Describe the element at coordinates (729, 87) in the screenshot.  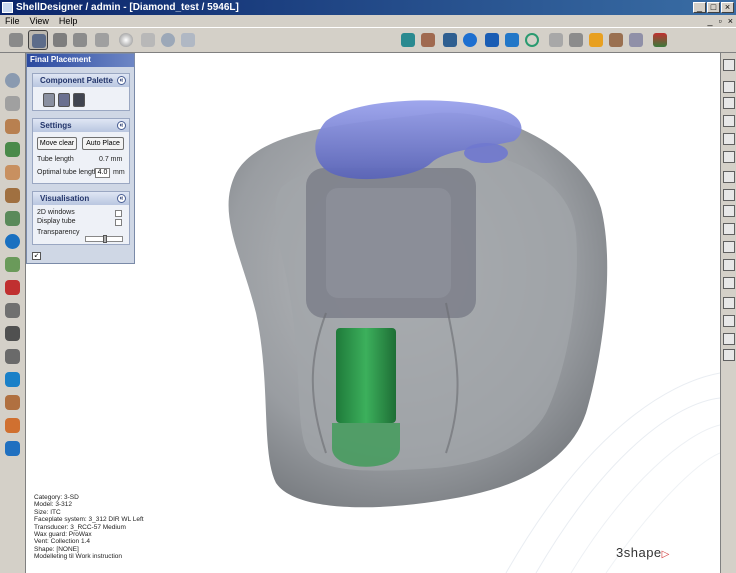
I see `right-tool-2-button` at that location.